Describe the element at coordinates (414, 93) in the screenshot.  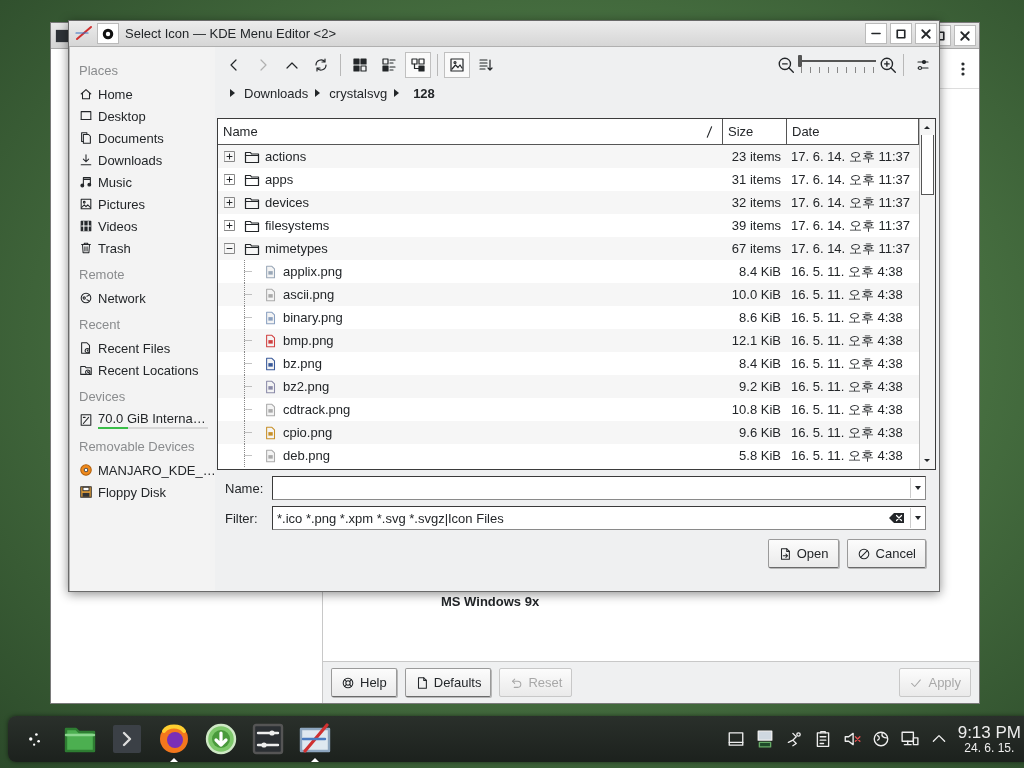
I see `breadcrumb-item: 128` at that location.